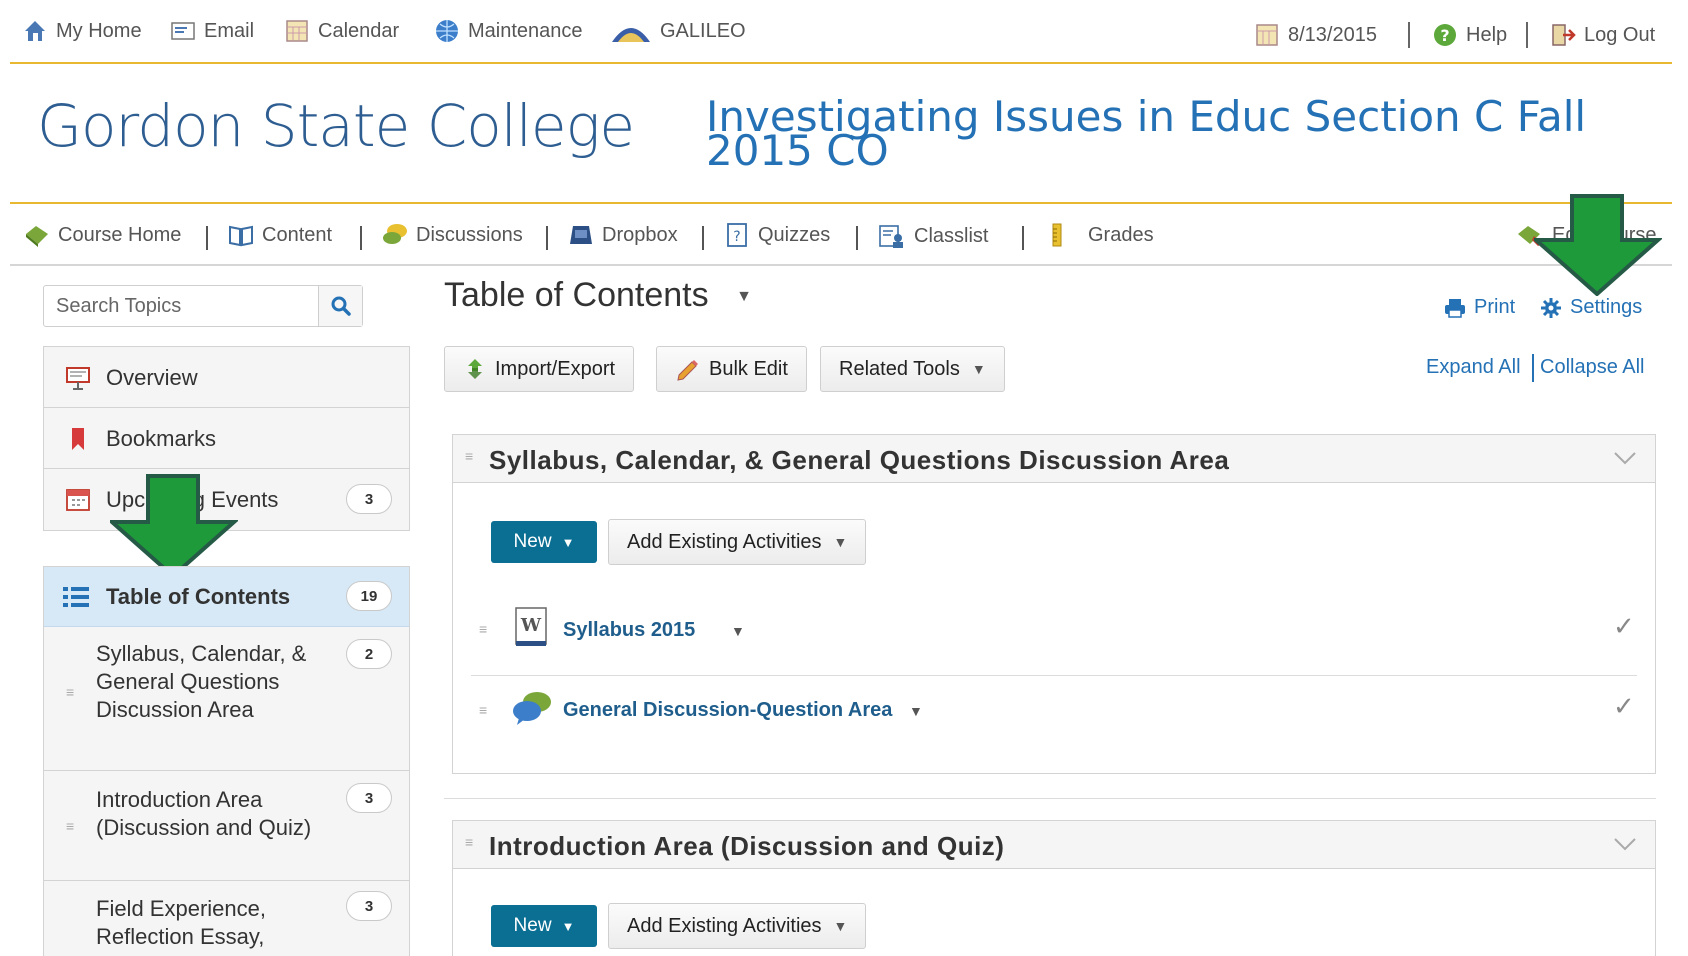 Image resolution: width=1688 pixels, height=956 pixels. Describe the element at coordinates (226, 438) in the screenshot. I see `sidebar-item-bookmarks: Bookmarks` at that location.